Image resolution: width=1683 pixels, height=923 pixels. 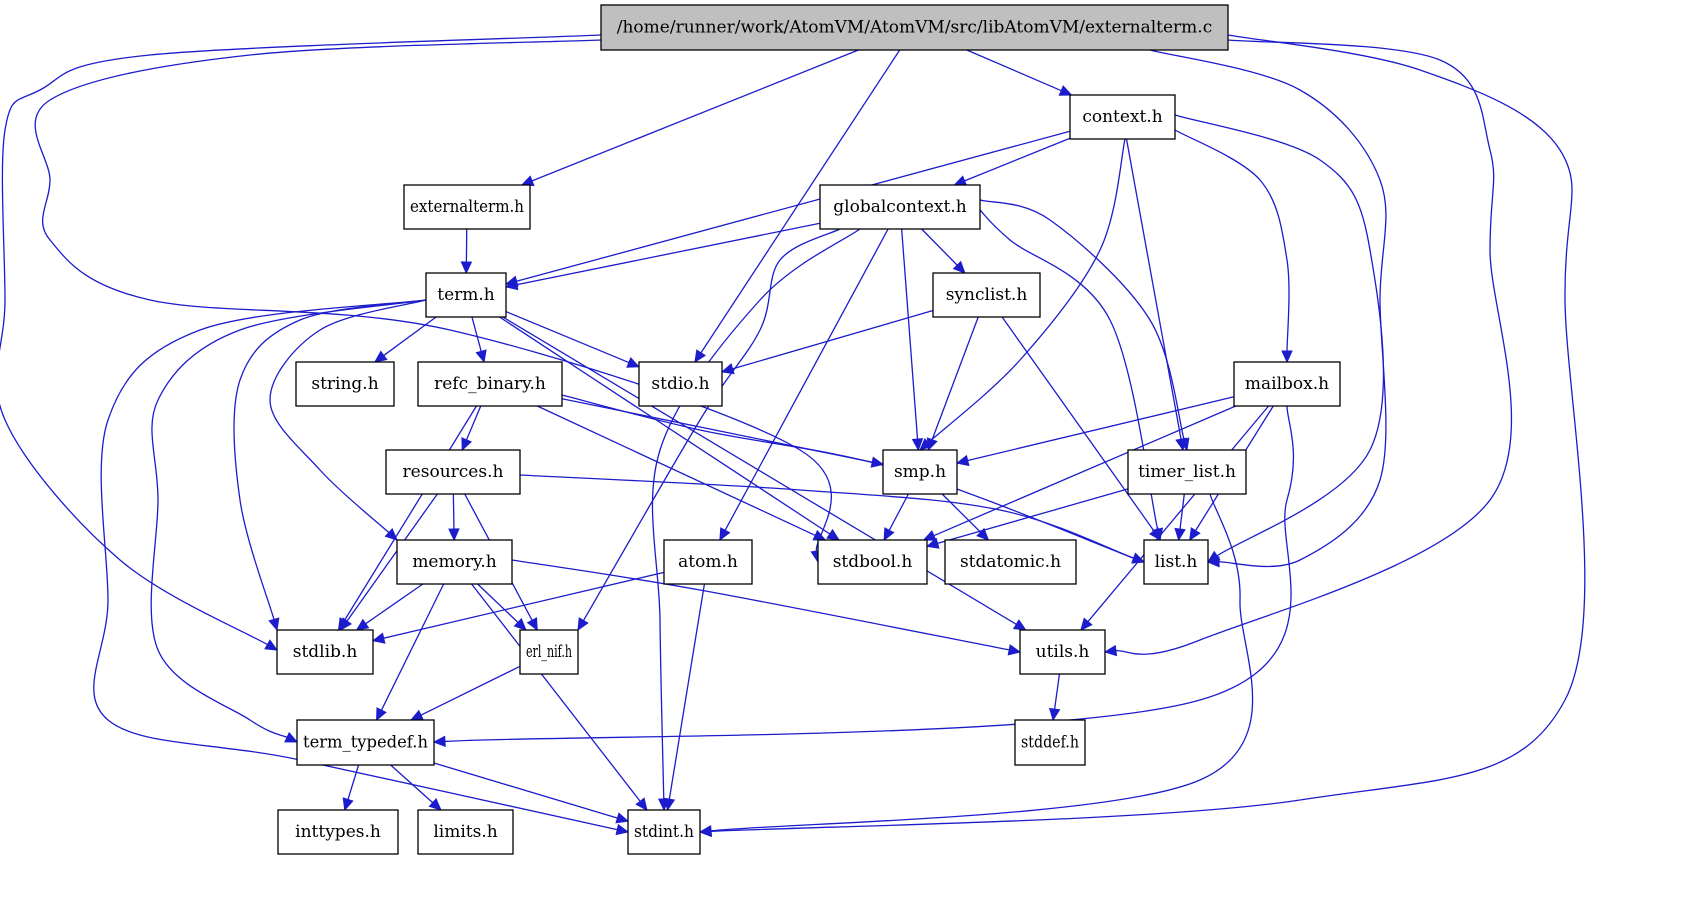 I want to click on header-node-stdlib: stdlib.h, so click(x=325, y=652).